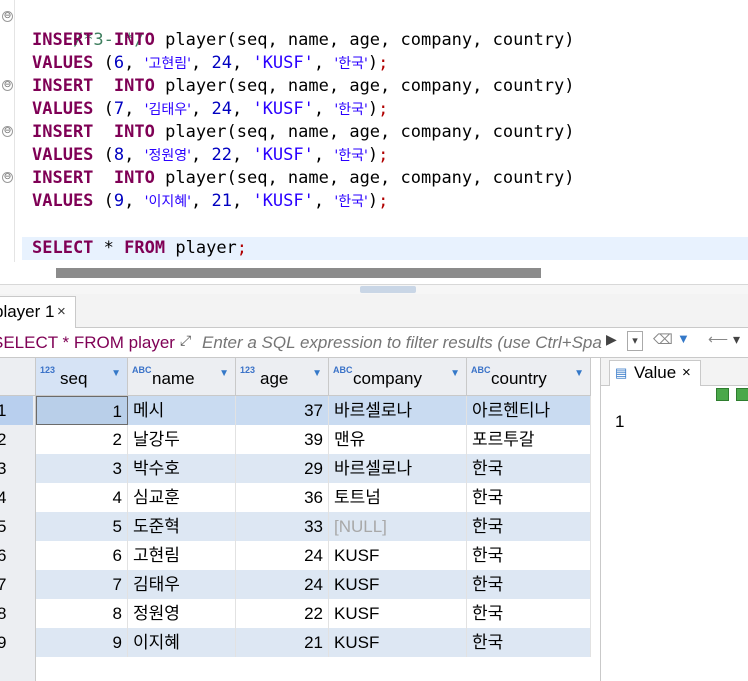 The height and width of the screenshot is (681, 748). What do you see at coordinates (182, 468) in the screenshot?
I see `cell-name: 박수호` at bounding box center [182, 468].